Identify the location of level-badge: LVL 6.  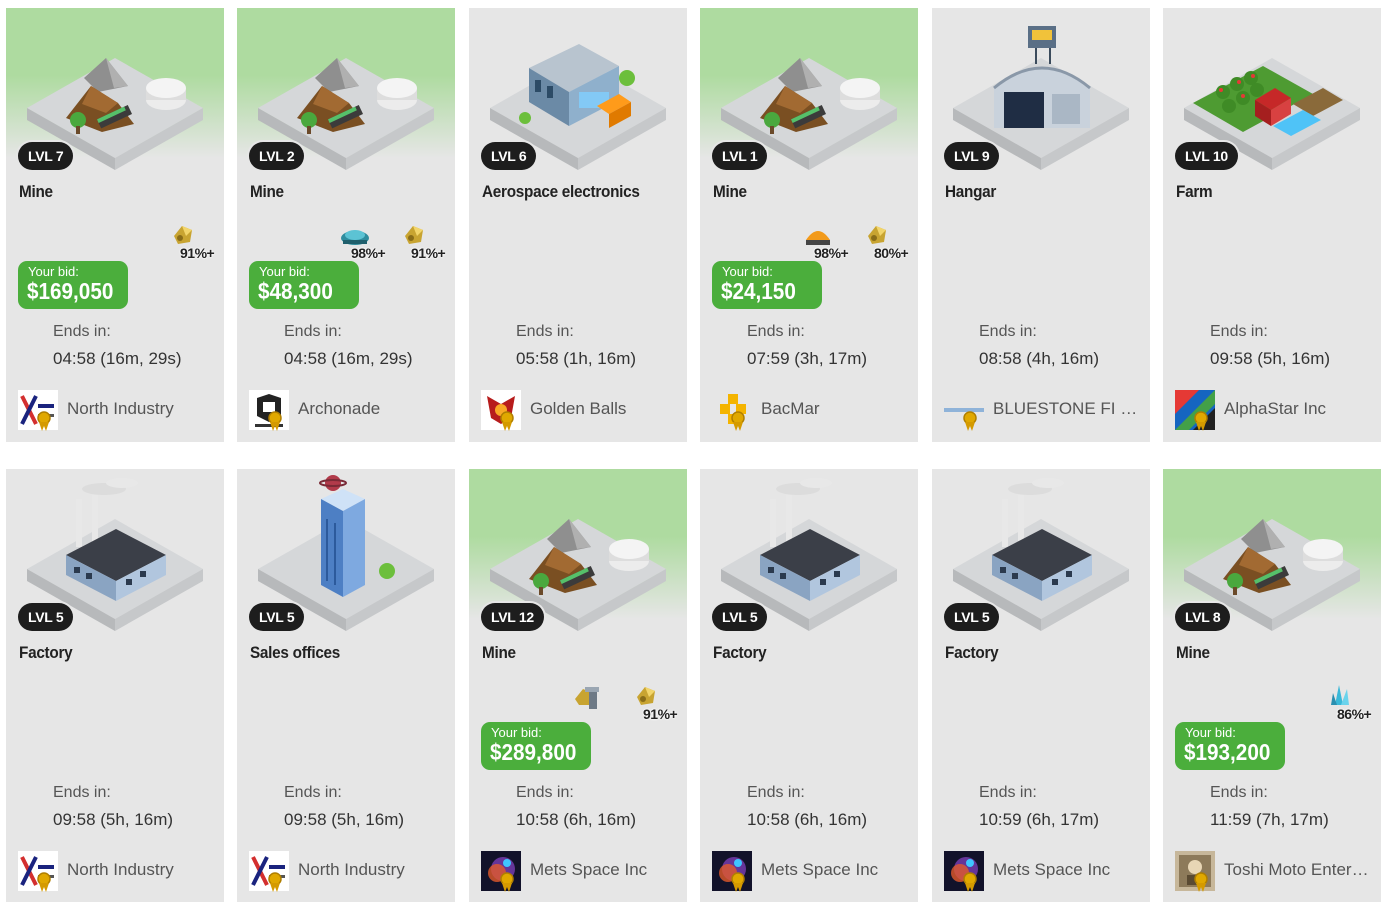
(509, 156).